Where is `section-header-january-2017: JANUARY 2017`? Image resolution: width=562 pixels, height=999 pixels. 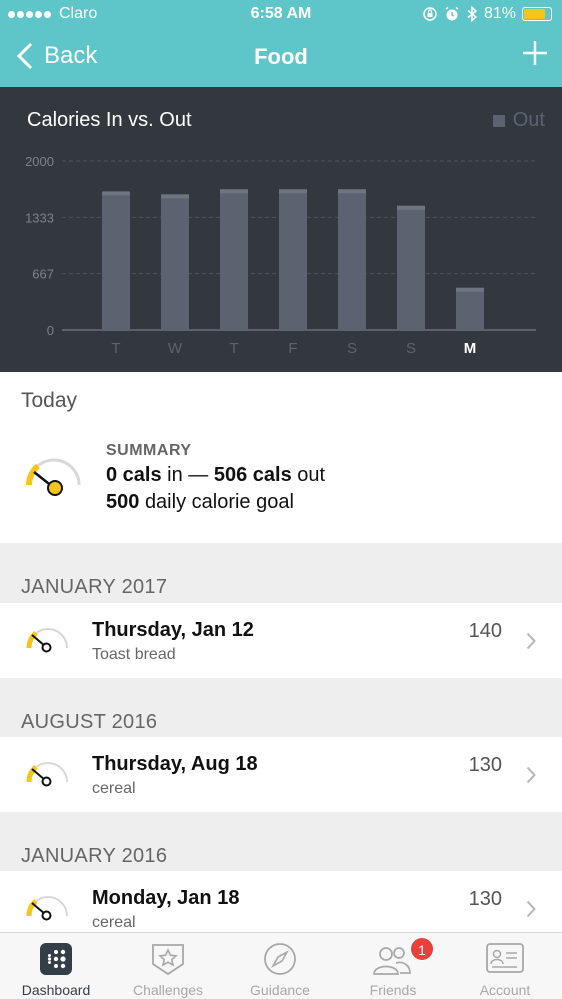
section-header-january-2017: JANUARY 2017 is located at coordinates (94, 587).